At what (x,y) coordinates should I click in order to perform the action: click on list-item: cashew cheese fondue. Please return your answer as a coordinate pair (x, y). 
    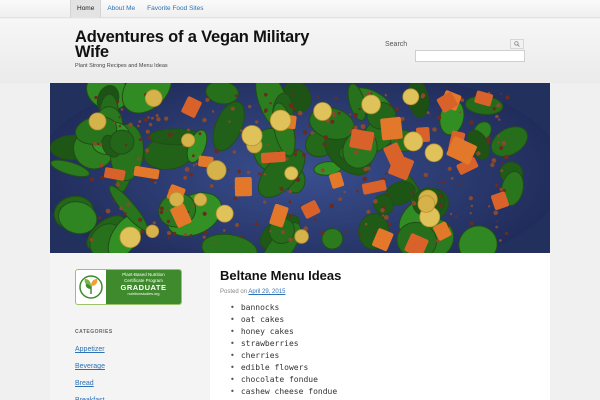
    Looking at the image, I should click on (283, 392).